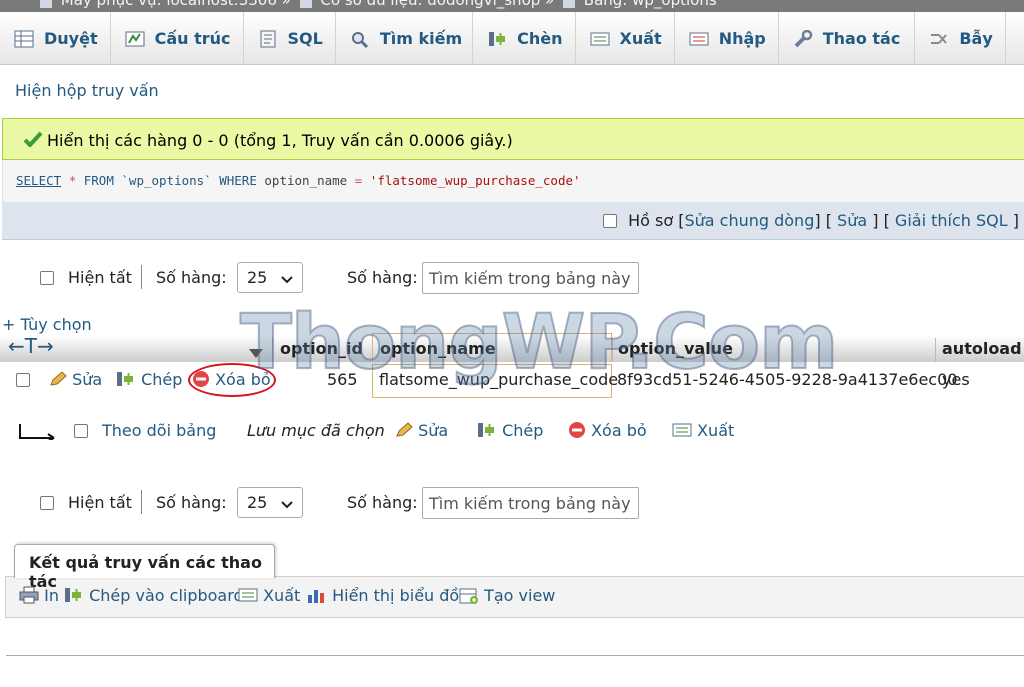  Describe the element at coordinates (382, 502) in the screenshot. I see `filter-label-bottom: Số hàng:` at that location.